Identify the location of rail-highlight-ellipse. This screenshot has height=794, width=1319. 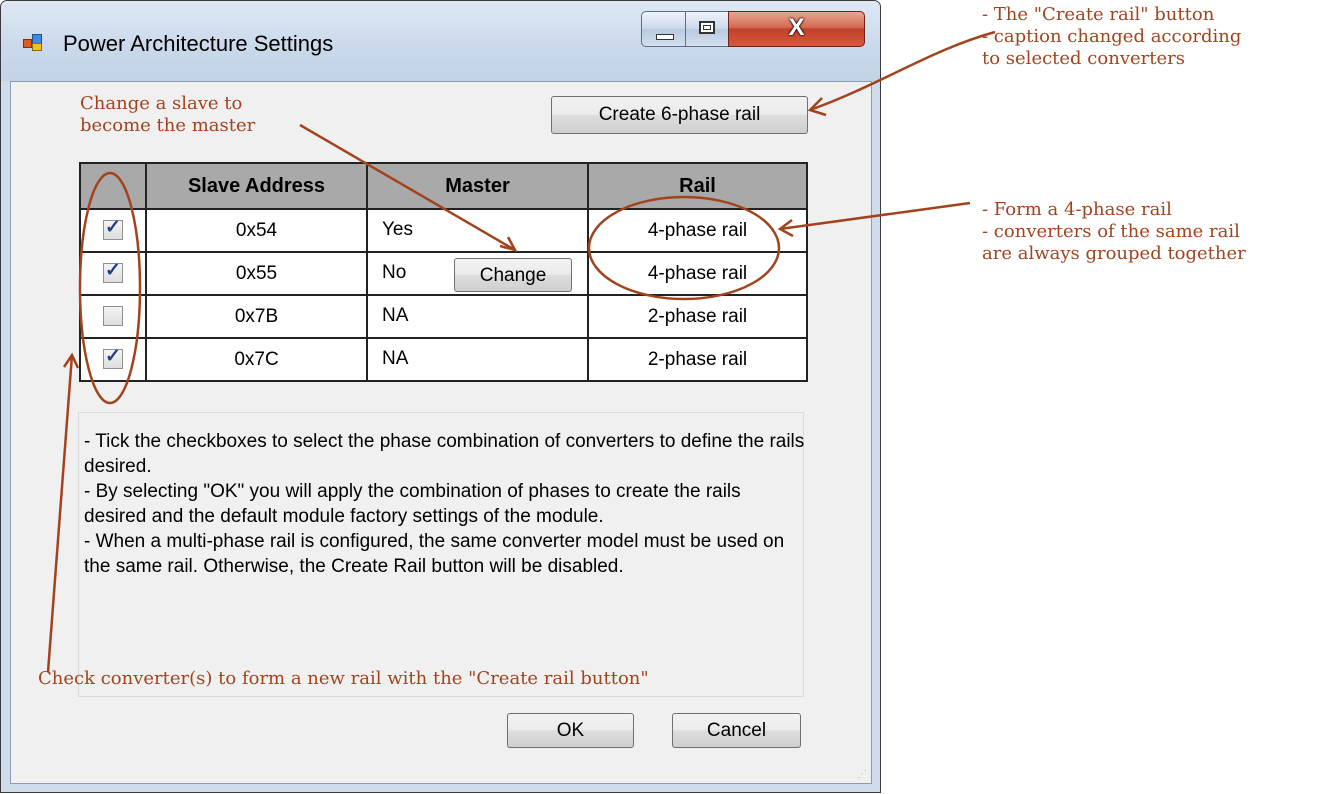
(684, 248).